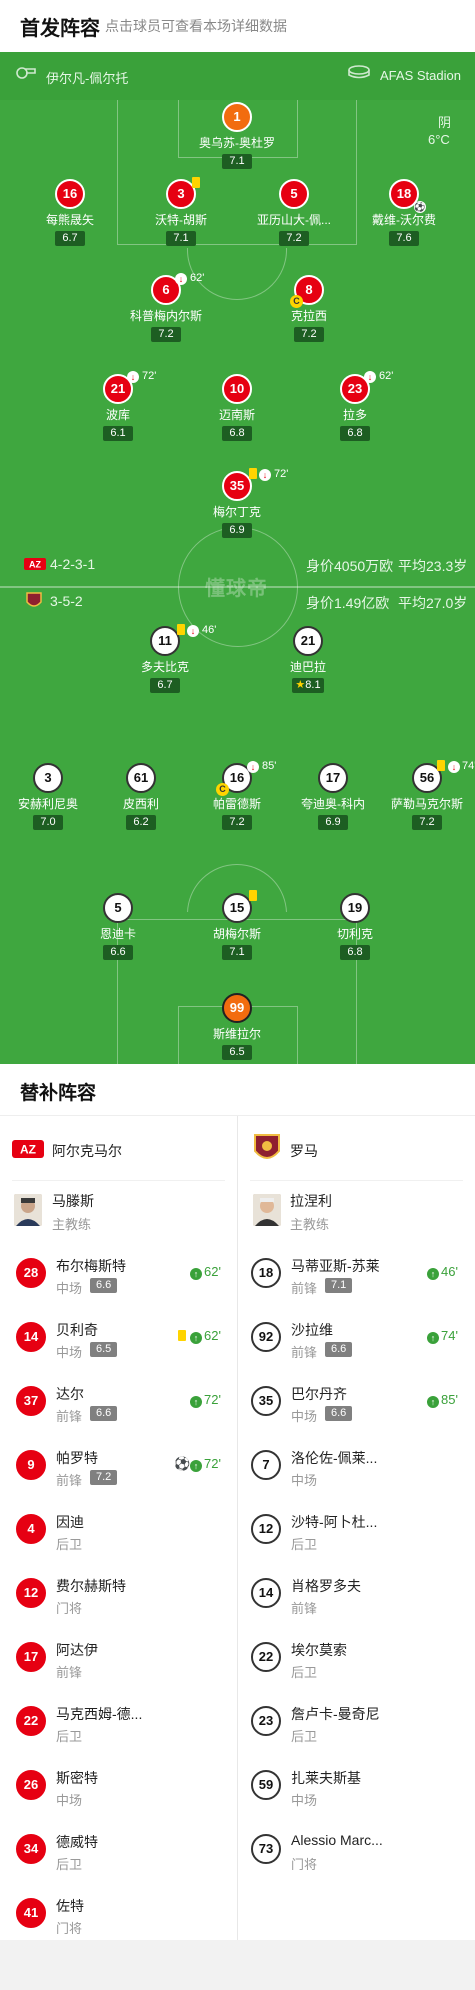 The height and width of the screenshot is (1990, 475). What do you see at coordinates (433, 566) in the screenshot?
I see `home-avg-age: 平均23.3岁` at bounding box center [433, 566].